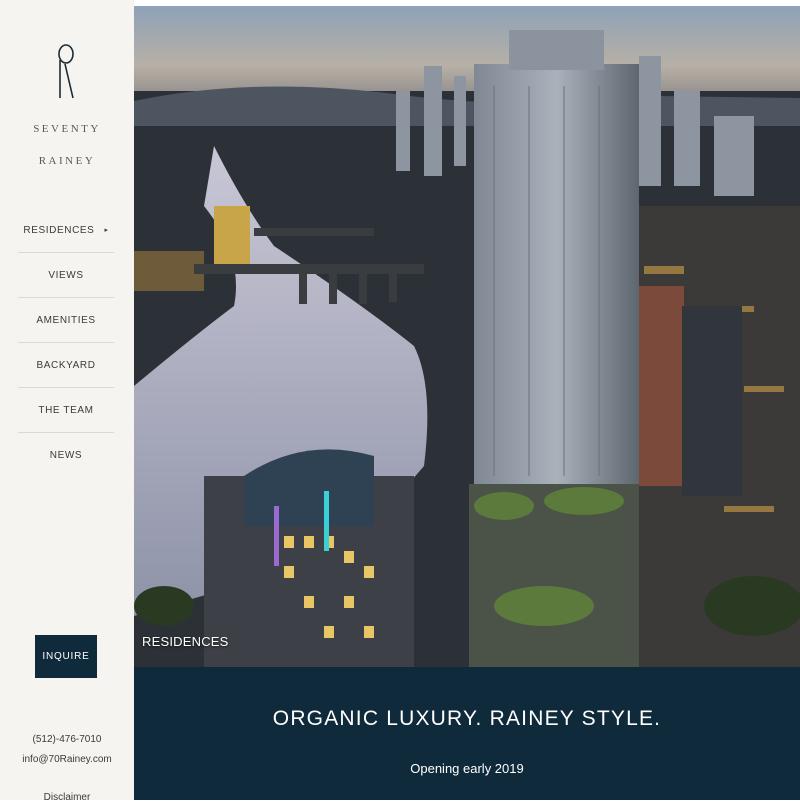 The width and height of the screenshot is (800, 803). I want to click on nav-item-label: VIEWS, so click(66, 275).